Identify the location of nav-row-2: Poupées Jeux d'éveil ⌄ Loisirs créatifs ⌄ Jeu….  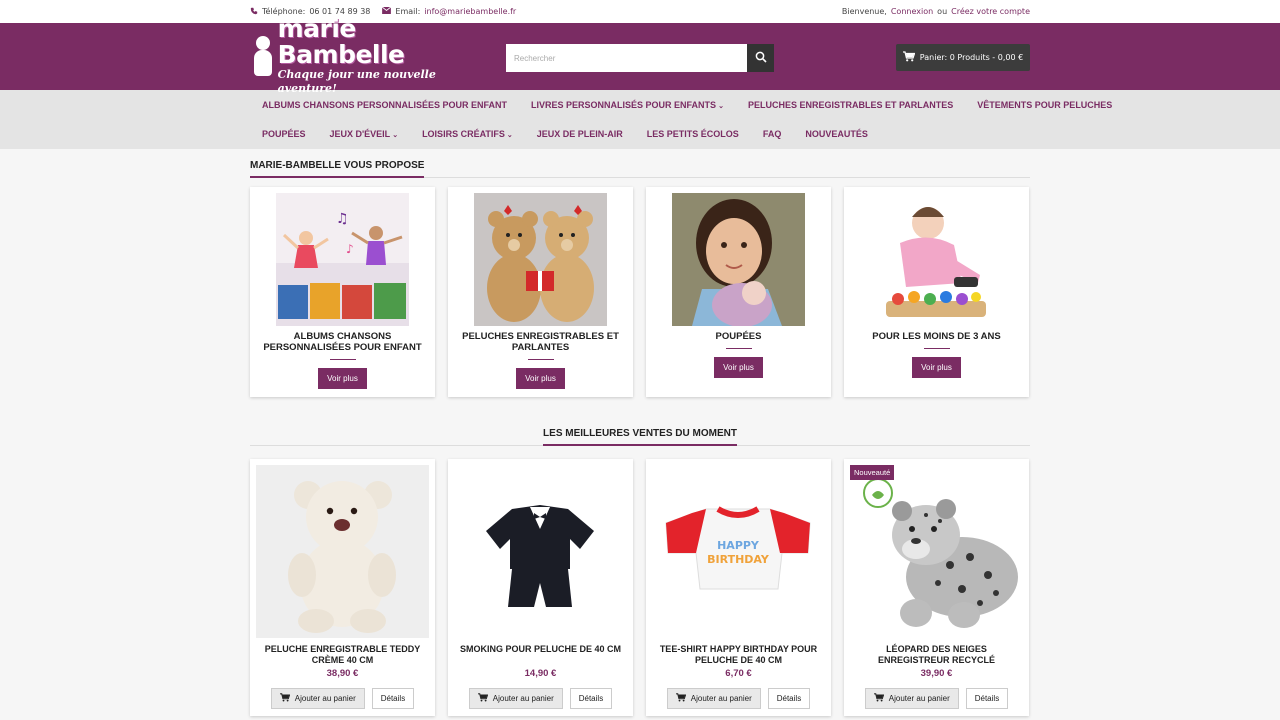
(640, 133).